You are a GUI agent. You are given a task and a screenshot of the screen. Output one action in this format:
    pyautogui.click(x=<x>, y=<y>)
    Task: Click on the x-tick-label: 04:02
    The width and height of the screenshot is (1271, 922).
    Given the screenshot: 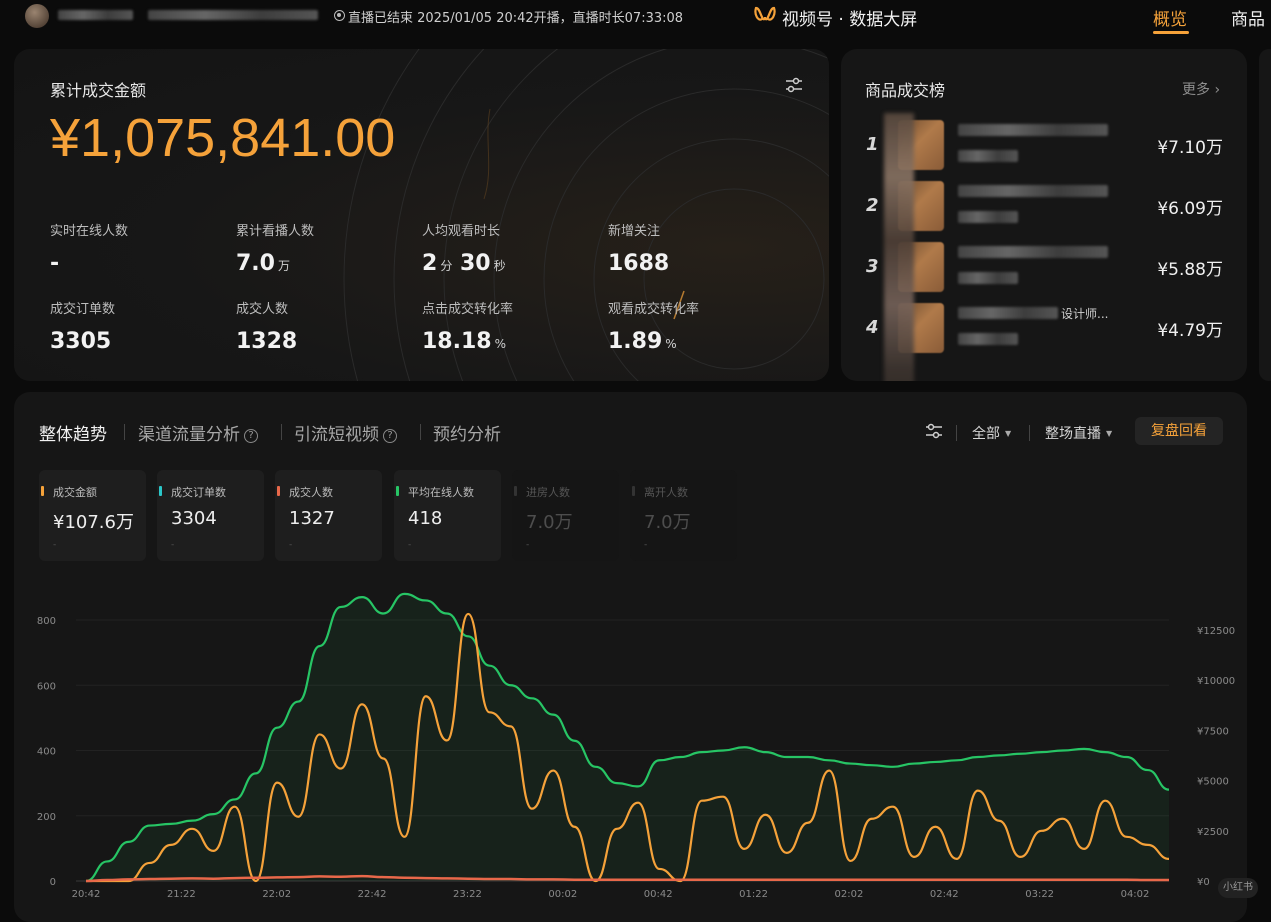 What is the action you would take?
    pyautogui.click(x=1135, y=894)
    